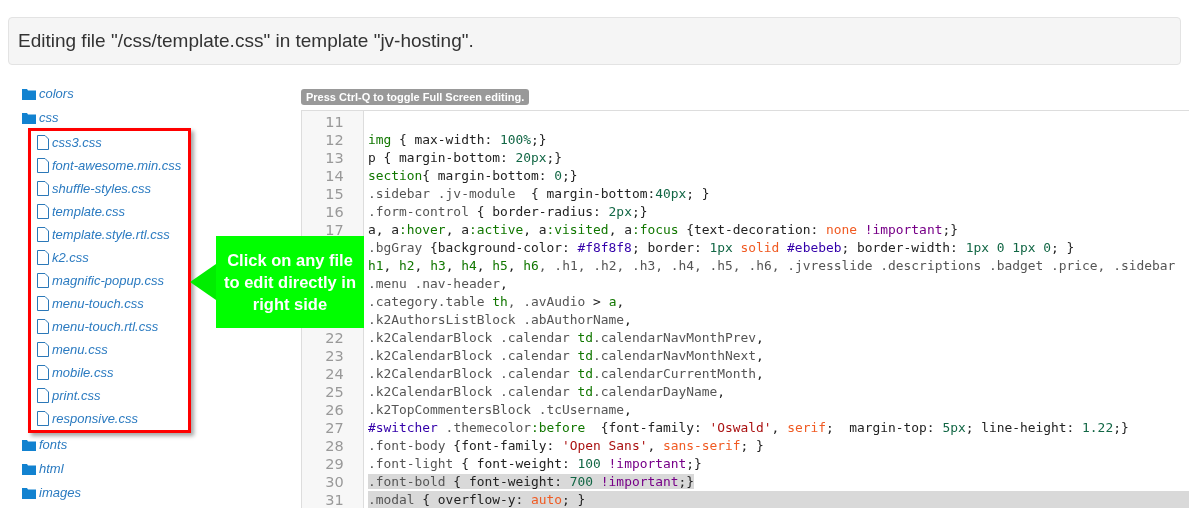 Image resolution: width=1189 pixels, height=509 pixels. Describe the element at coordinates (566, 337) in the screenshot. I see `code-line: .k2CalendarBlock .calendar td.calendarNavMonthPrev,` at that location.